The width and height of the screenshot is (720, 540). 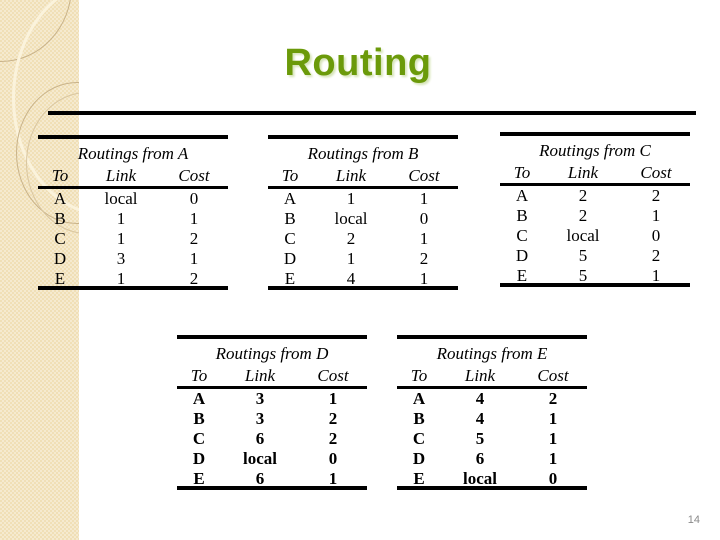 What do you see at coordinates (595, 256) in the screenshot?
I see `table-row: D 5 2` at bounding box center [595, 256].